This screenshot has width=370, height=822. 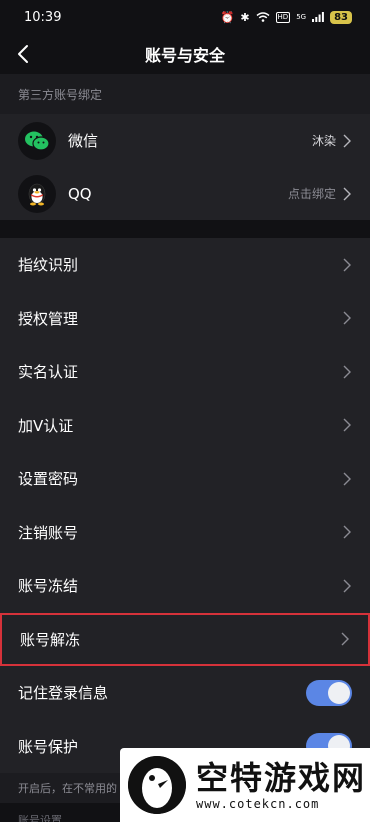 I want to click on status-time: 10:39, so click(x=43, y=17).